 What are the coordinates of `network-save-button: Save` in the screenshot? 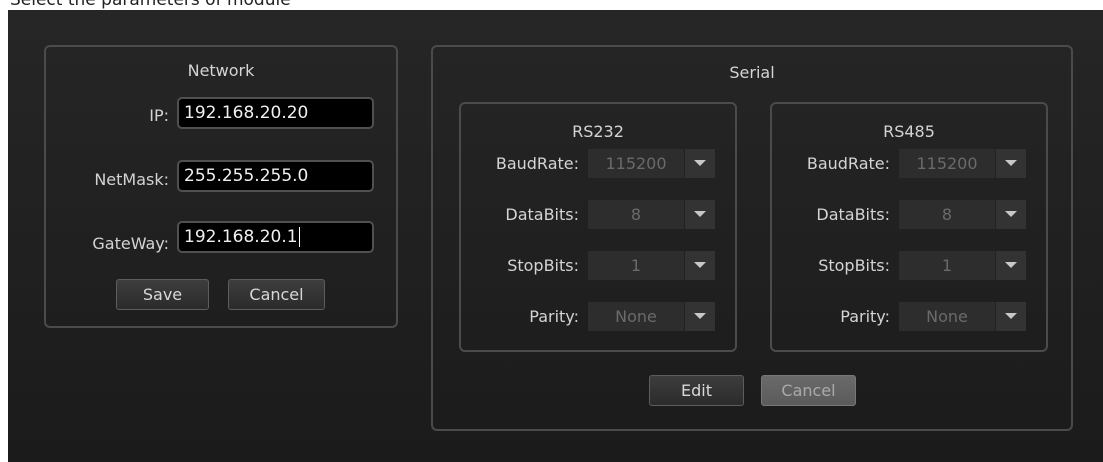 It's located at (162, 294).